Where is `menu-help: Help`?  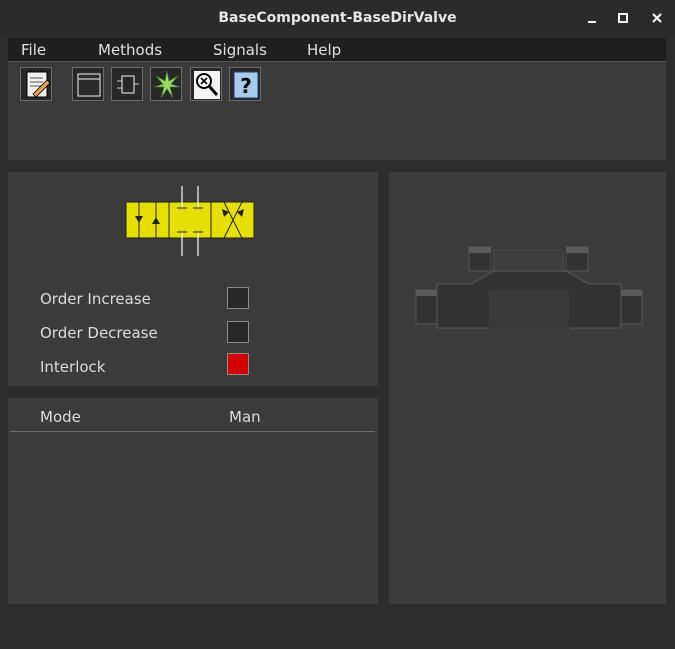
menu-help: Help is located at coordinates (324, 50).